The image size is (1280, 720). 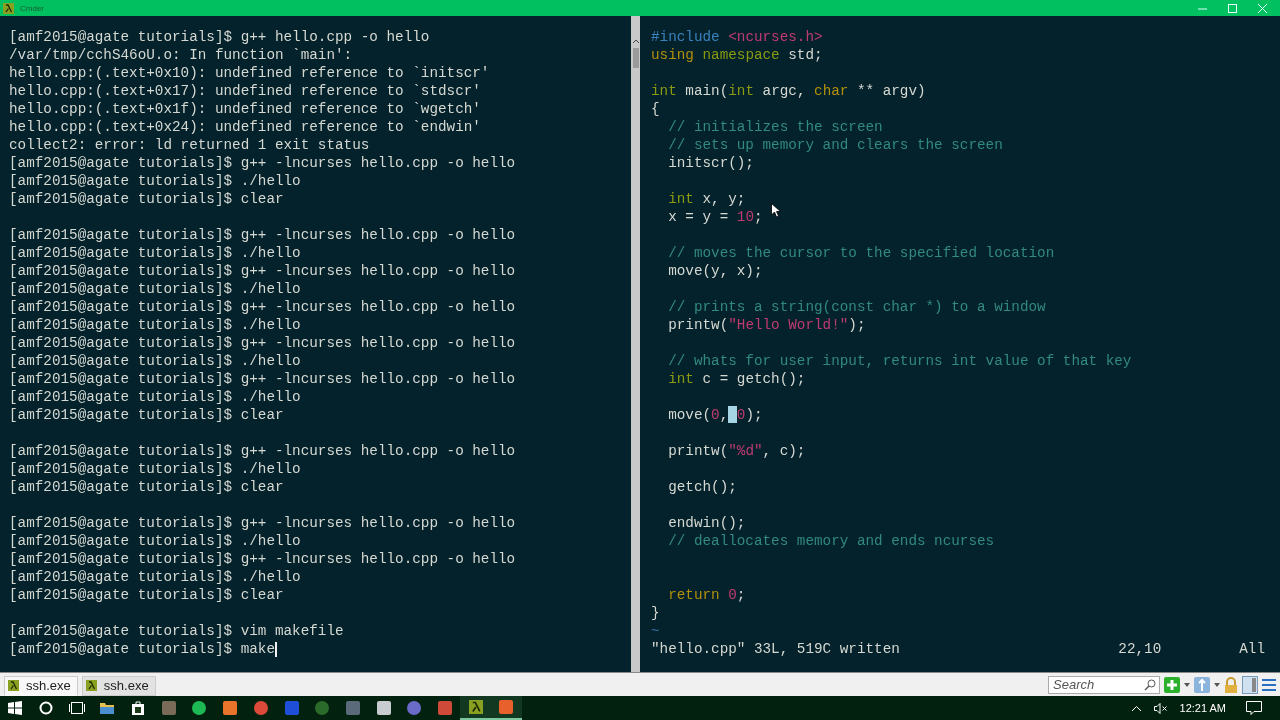 What do you see at coordinates (245, 91) in the screenshot?
I see `terminal-line: hello.cpp:(.text+0x17): undefined reference to `stdscr'` at bounding box center [245, 91].